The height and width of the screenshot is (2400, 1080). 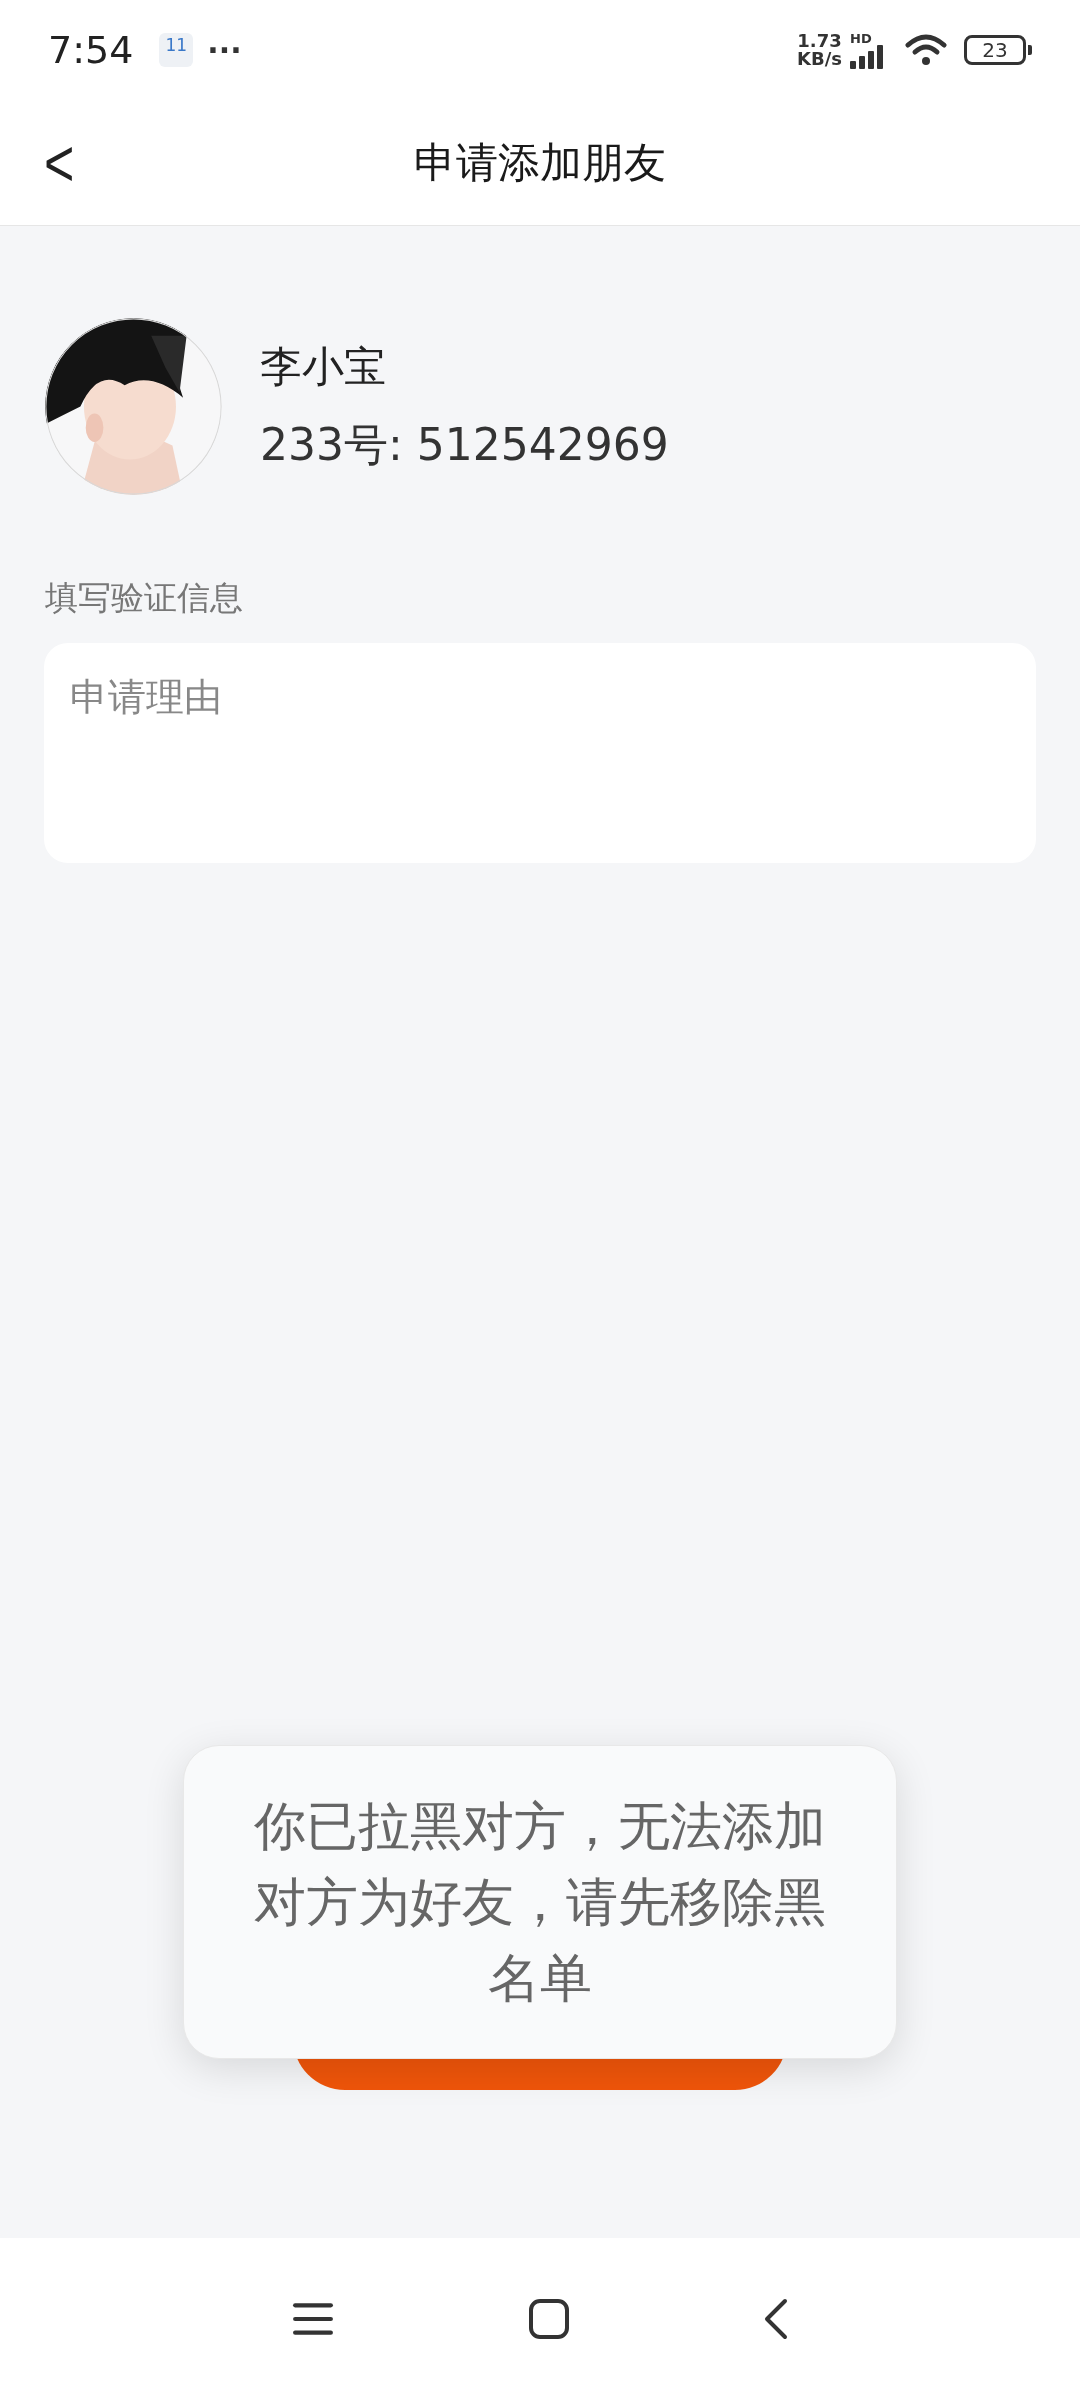 I want to click on menu-icon, so click(x=313, y=2319).